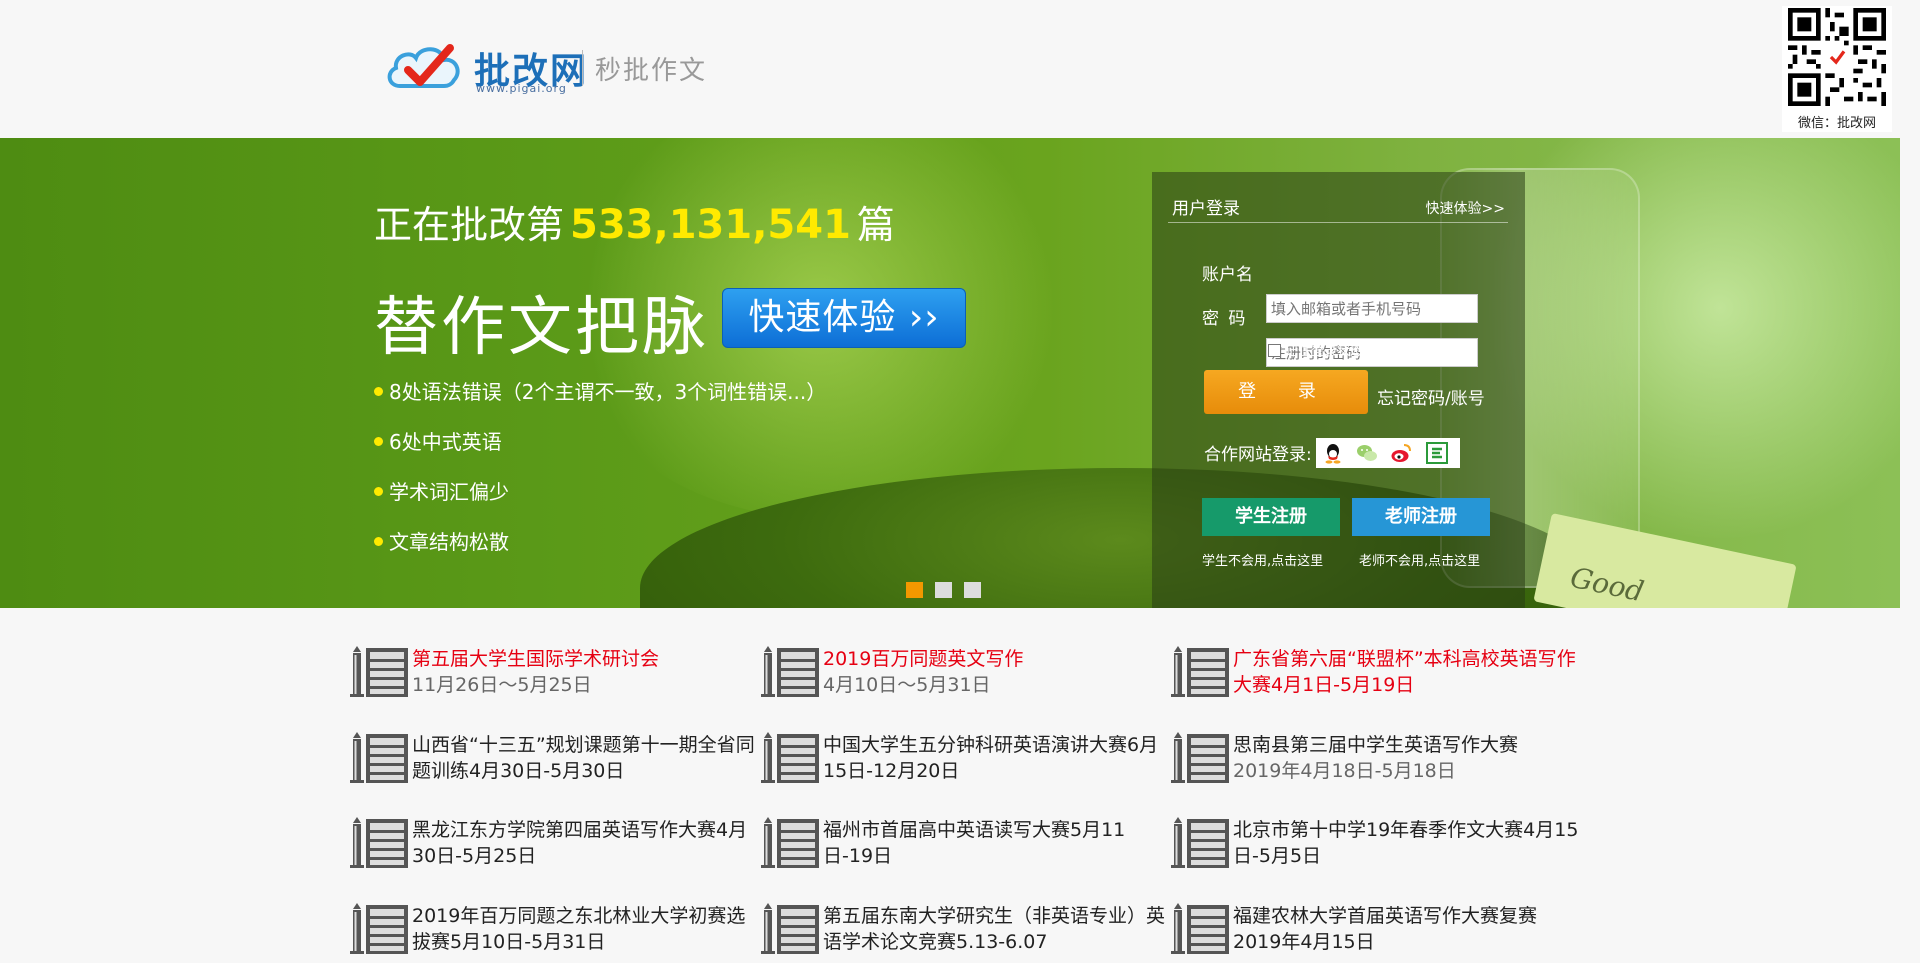 The image size is (1920, 963). Describe the element at coordinates (600, 503) in the screenshot. I see `feature-item: 学术词汇偏少` at that location.